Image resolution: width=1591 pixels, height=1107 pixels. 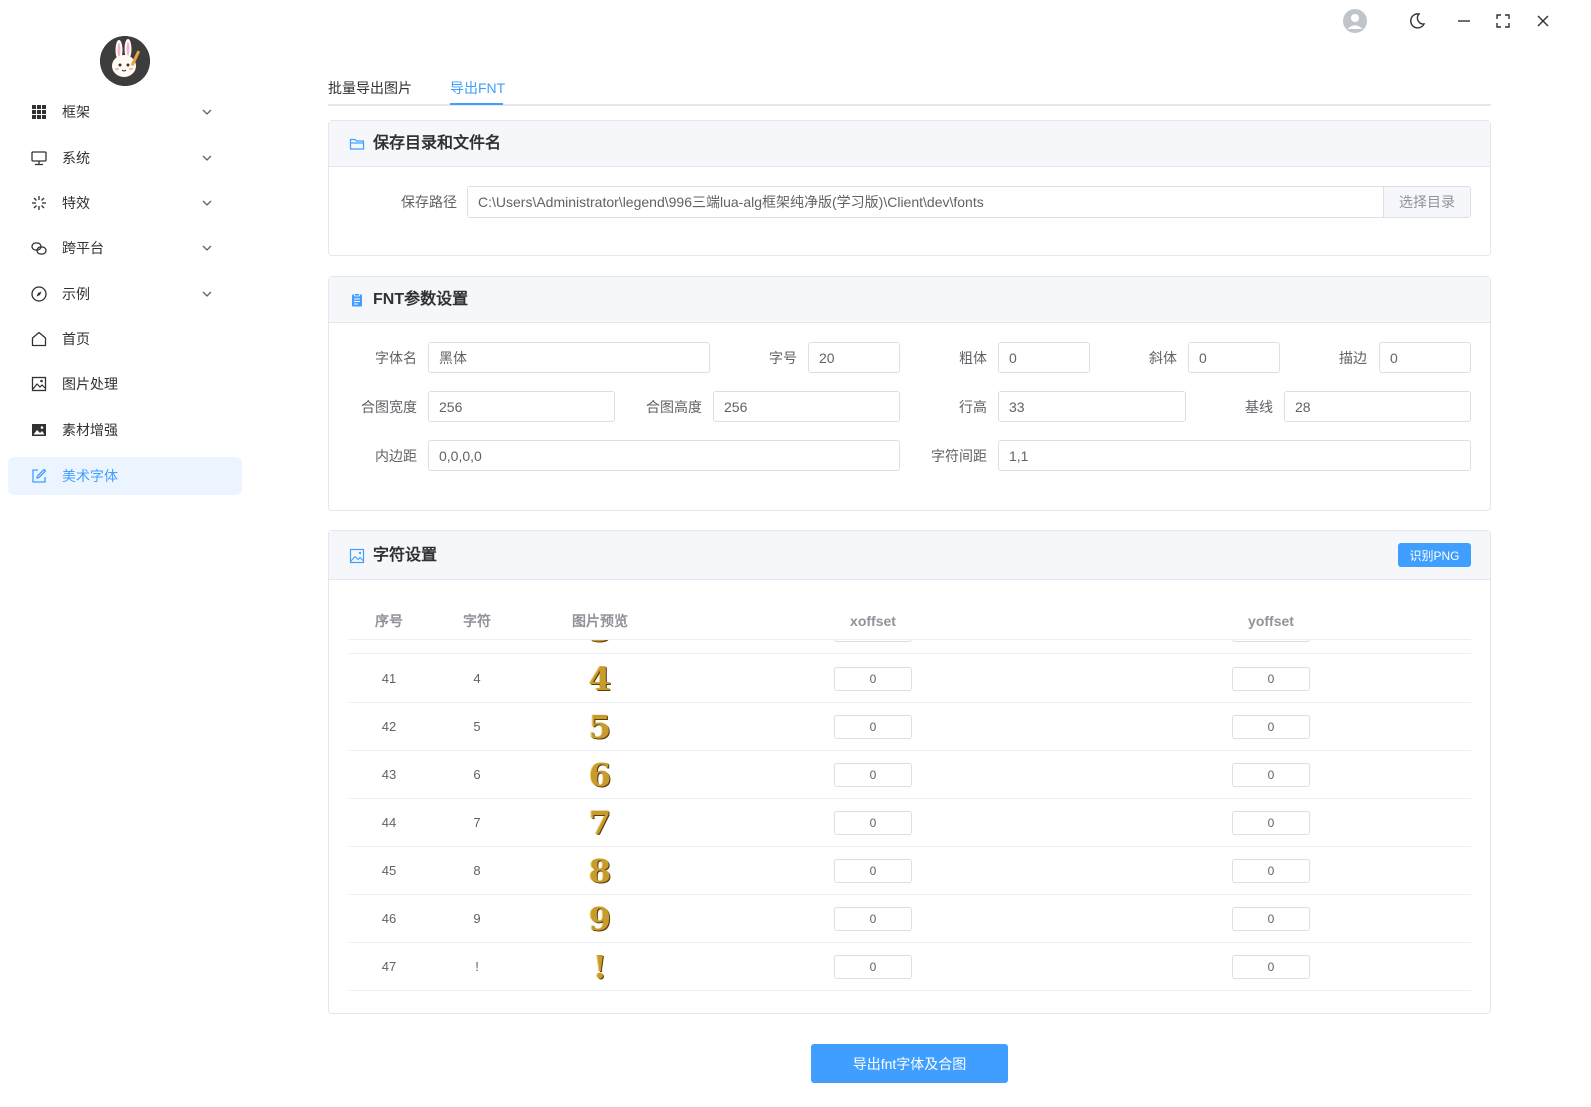 I want to click on grid-icon, so click(x=39, y=112).